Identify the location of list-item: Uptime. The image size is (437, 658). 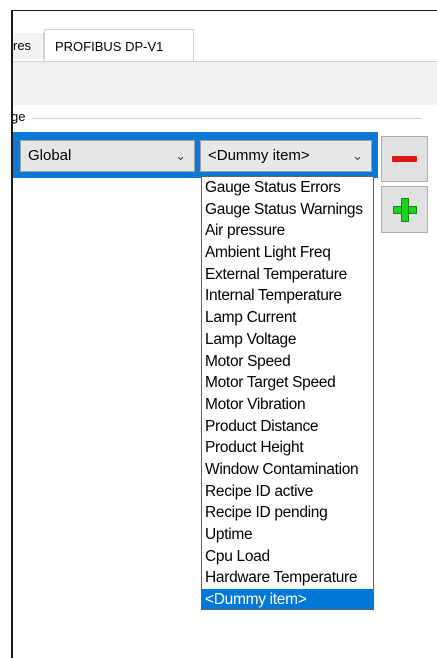
(287, 535).